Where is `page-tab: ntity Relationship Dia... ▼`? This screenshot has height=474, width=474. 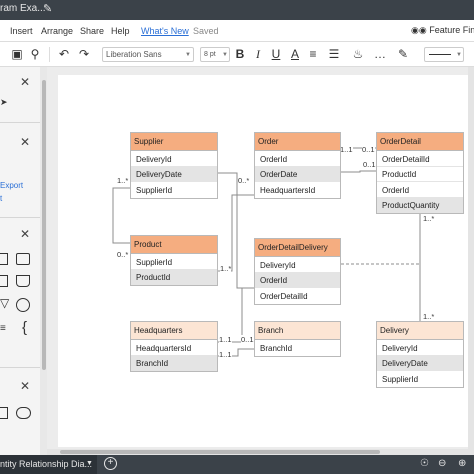
page-tab: ntity Relationship Dia... ▼ is located at coordinates (48, 464).